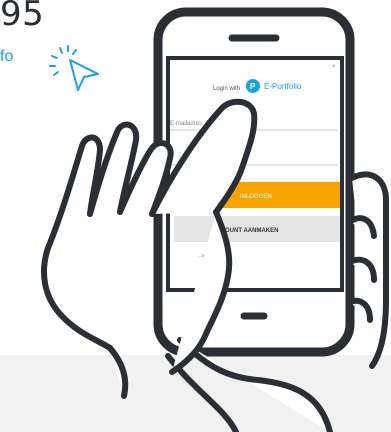 This screenshot has height=432, width=391. I want to click on login-with-text: Login with, so click(226, 89).